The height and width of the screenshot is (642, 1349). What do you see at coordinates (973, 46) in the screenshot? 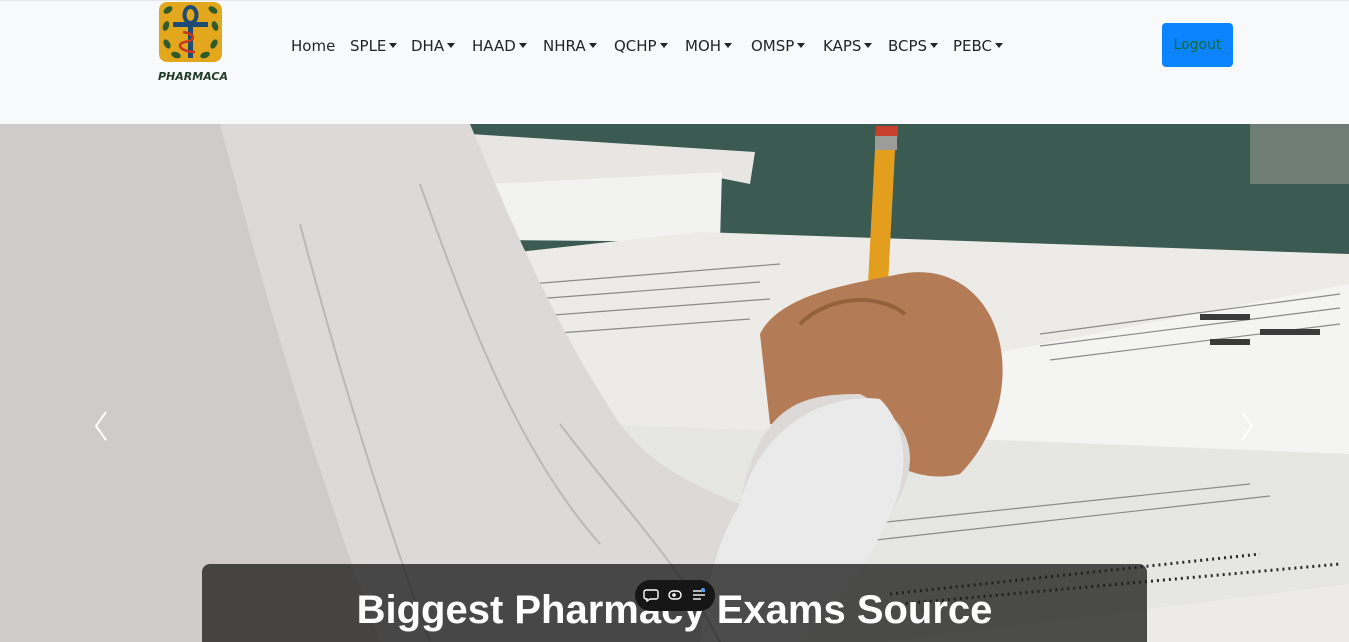
I see `nav-pebc-label: PEBC` at bounding box center [973, 46].